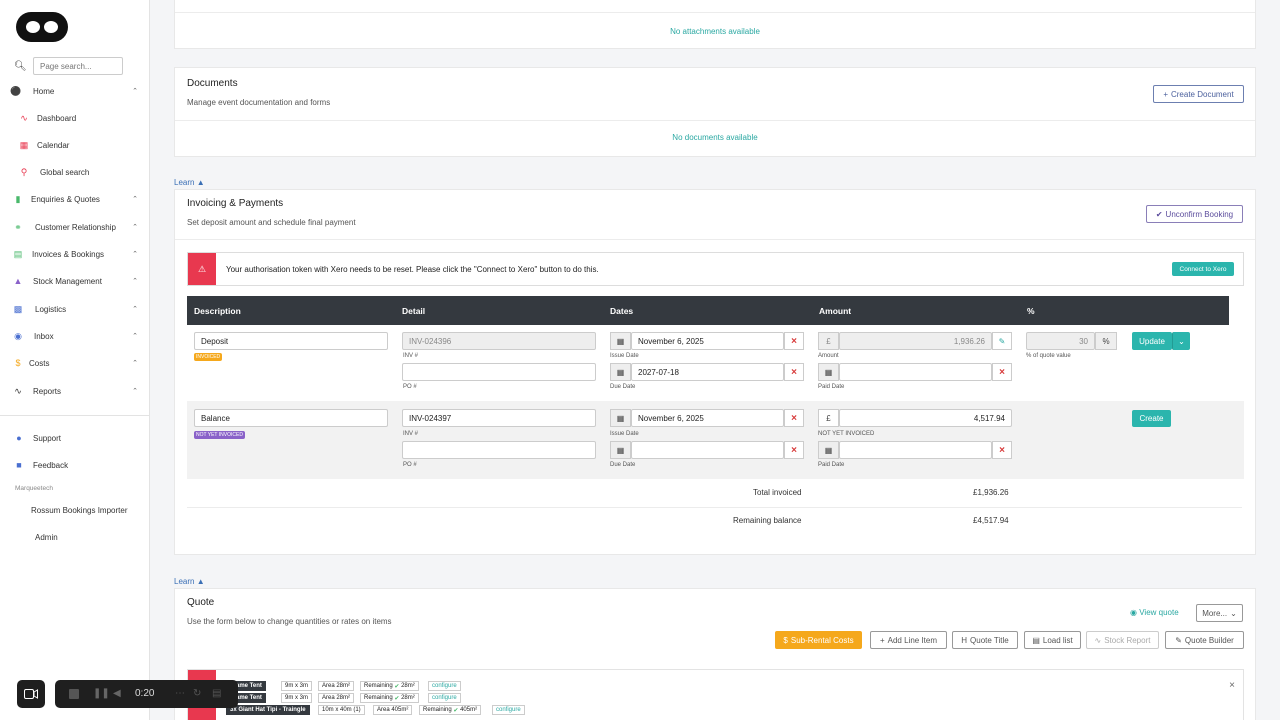 This screenshot has height=720, width=1280. What do you see at coordinates (219, 435) in the screenshot?
I see `status-badge: NOT YET INVOICED` at bounding box center [219, 435].